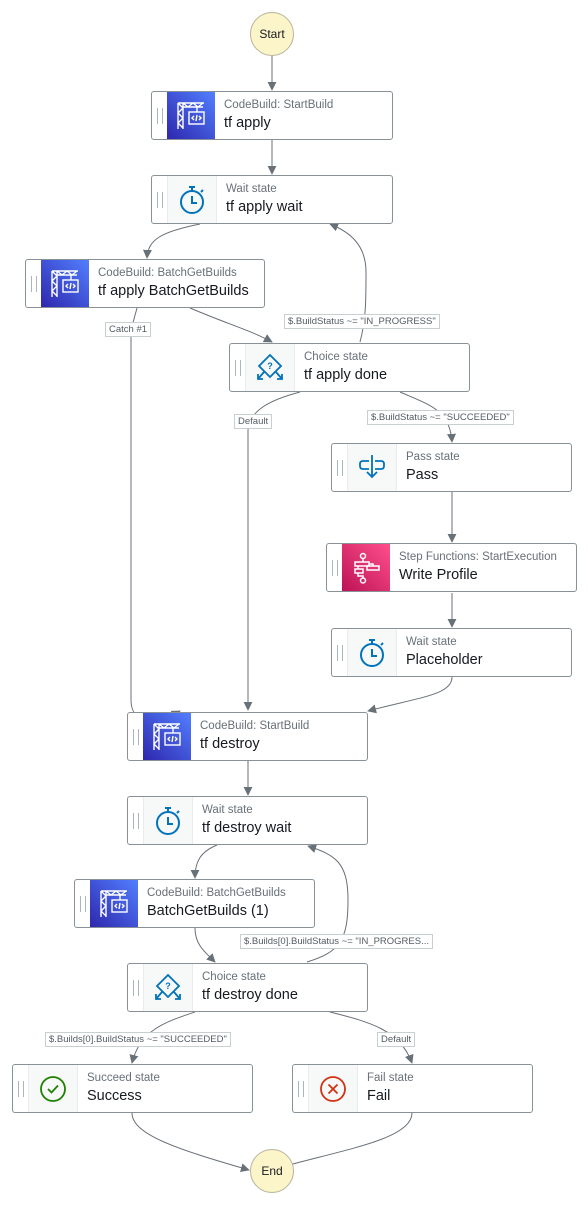  I want to click on state-name: tf apply wait, so click(264, 207).